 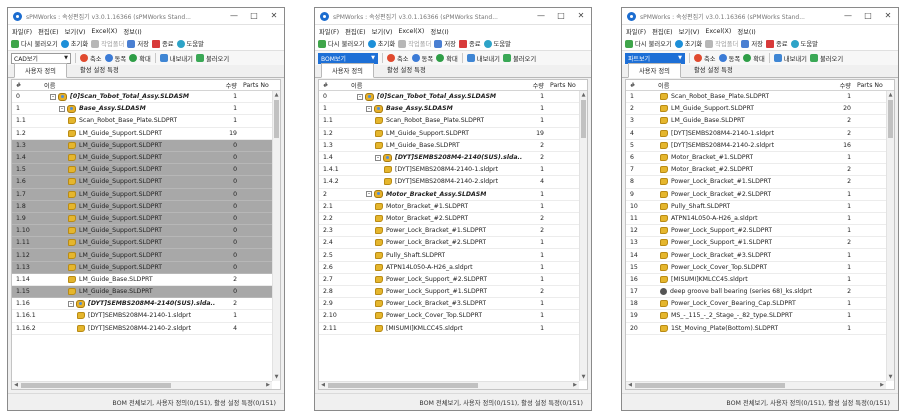 I want to click on enlarge-button: 확대, so click(x=447, y=58).